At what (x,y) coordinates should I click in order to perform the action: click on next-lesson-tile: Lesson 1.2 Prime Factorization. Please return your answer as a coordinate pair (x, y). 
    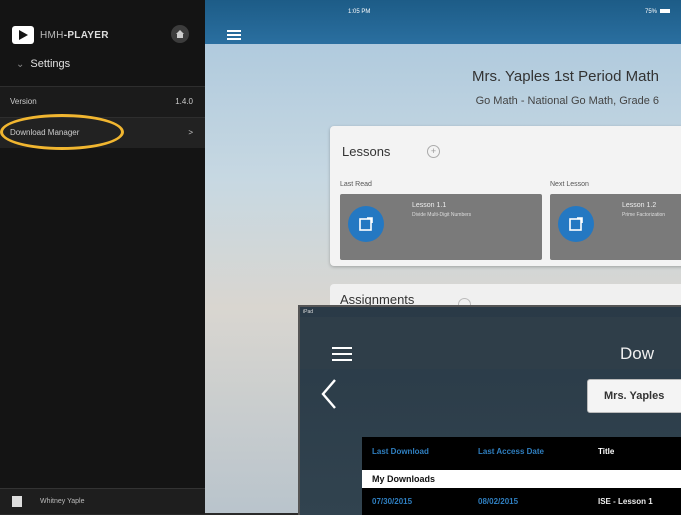
    Looking at the image, I should click on (615, 227).